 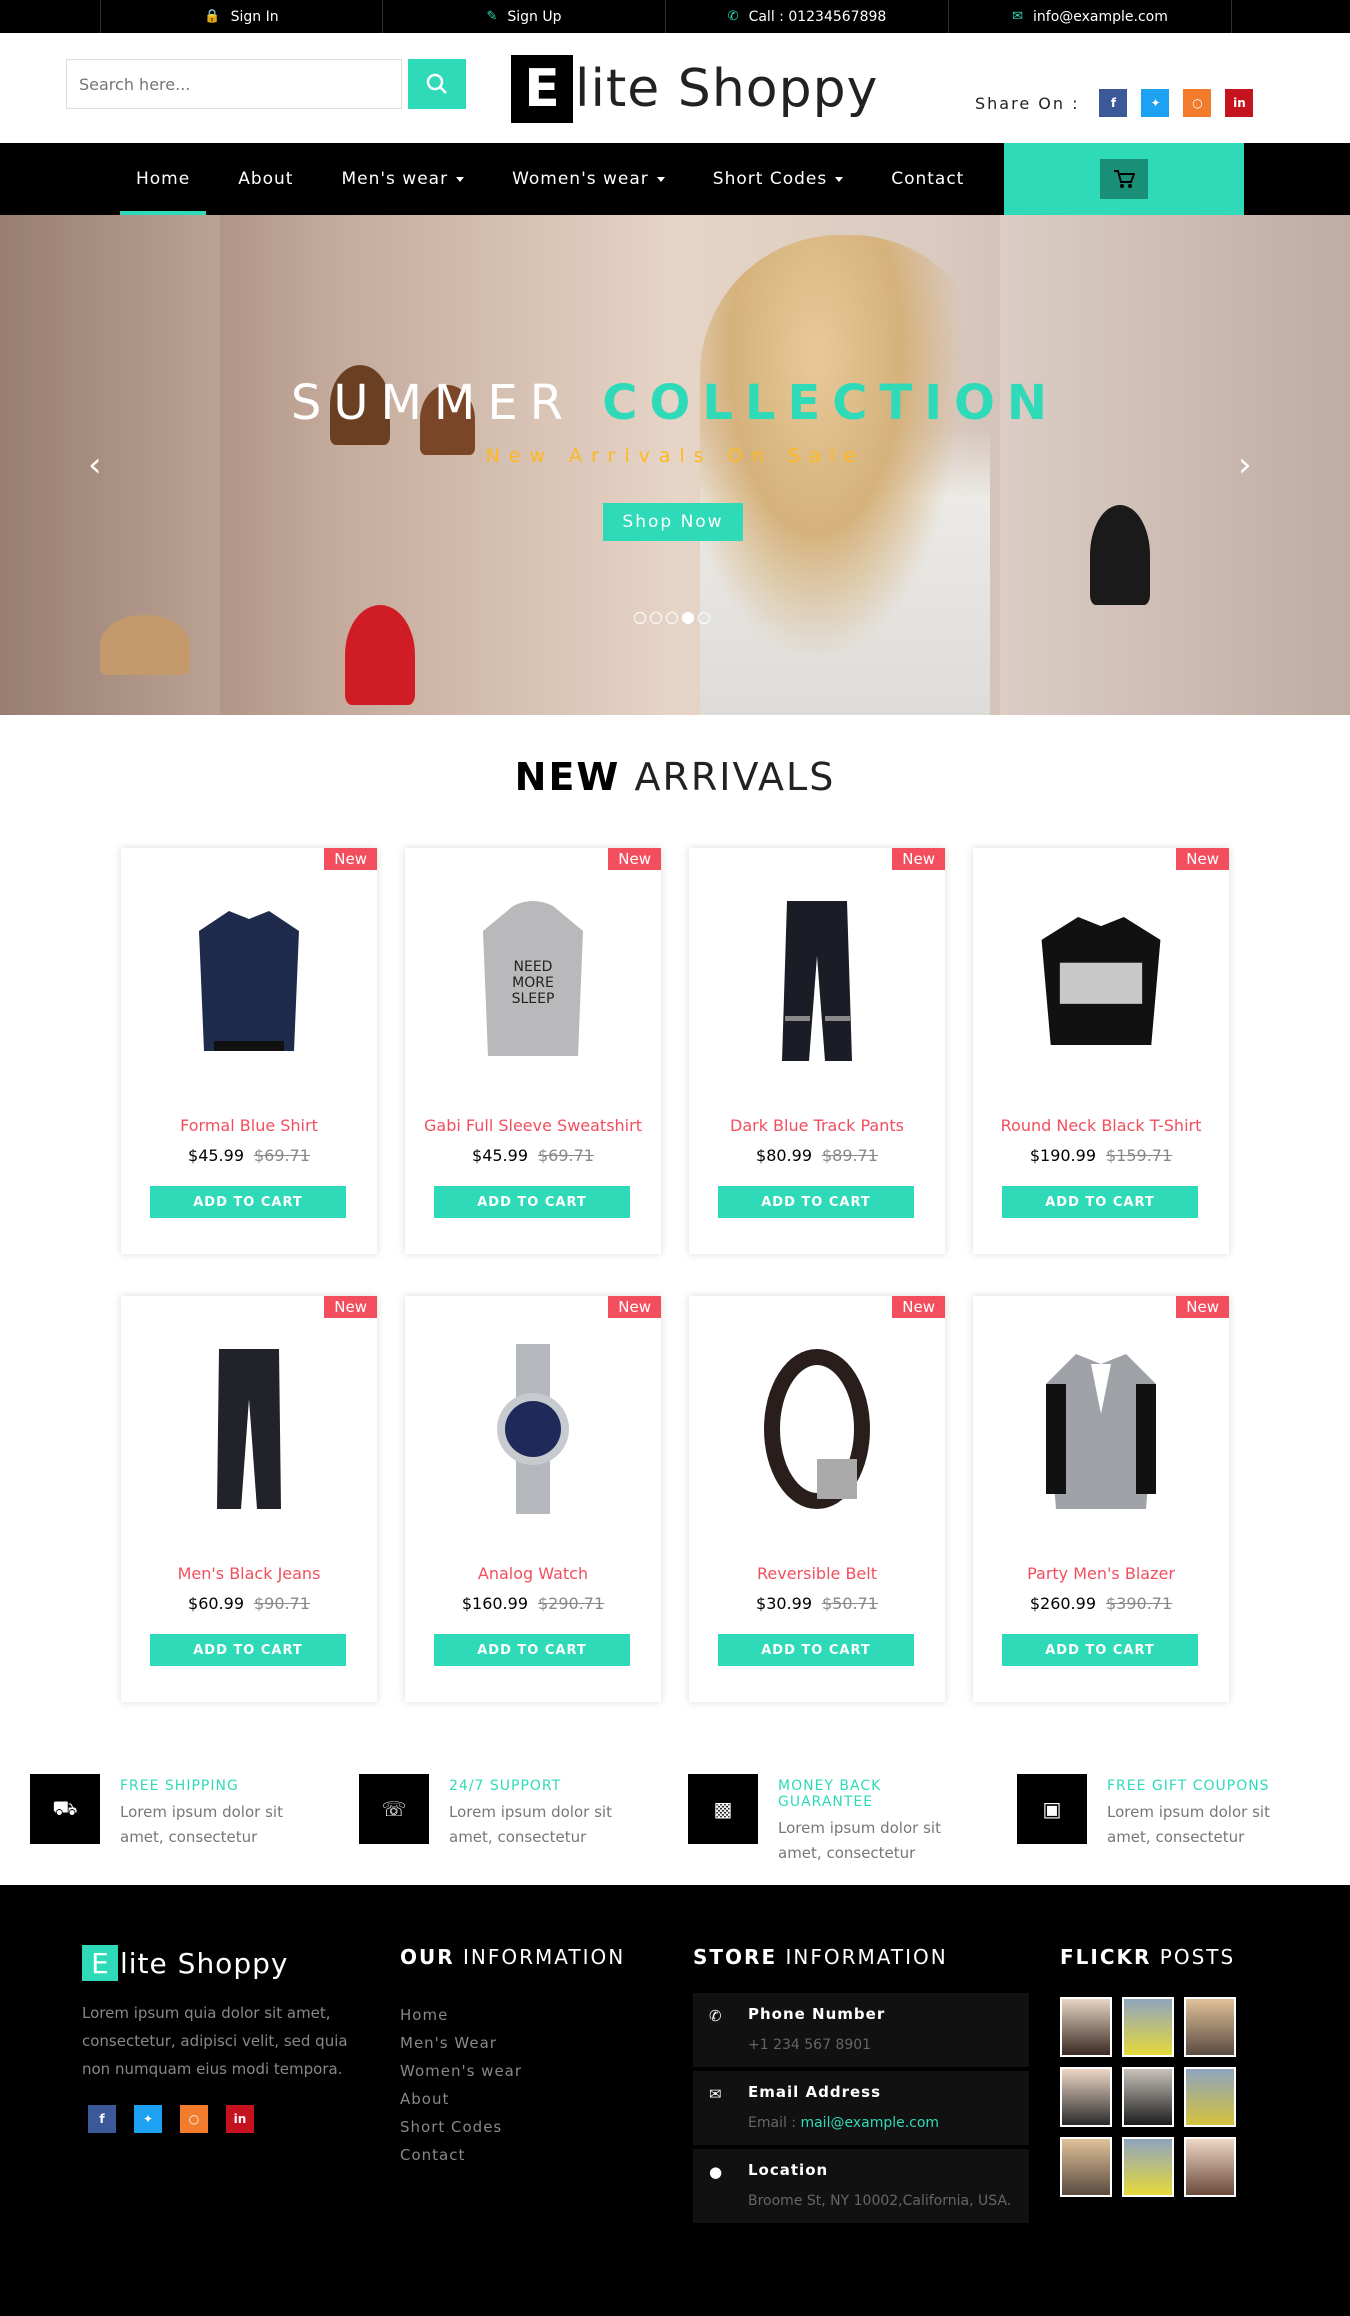 What do you see at coordinates (212, 16) in the screenshot?
I see `lock-icon: 🔒` at bounding box center [212, 16].